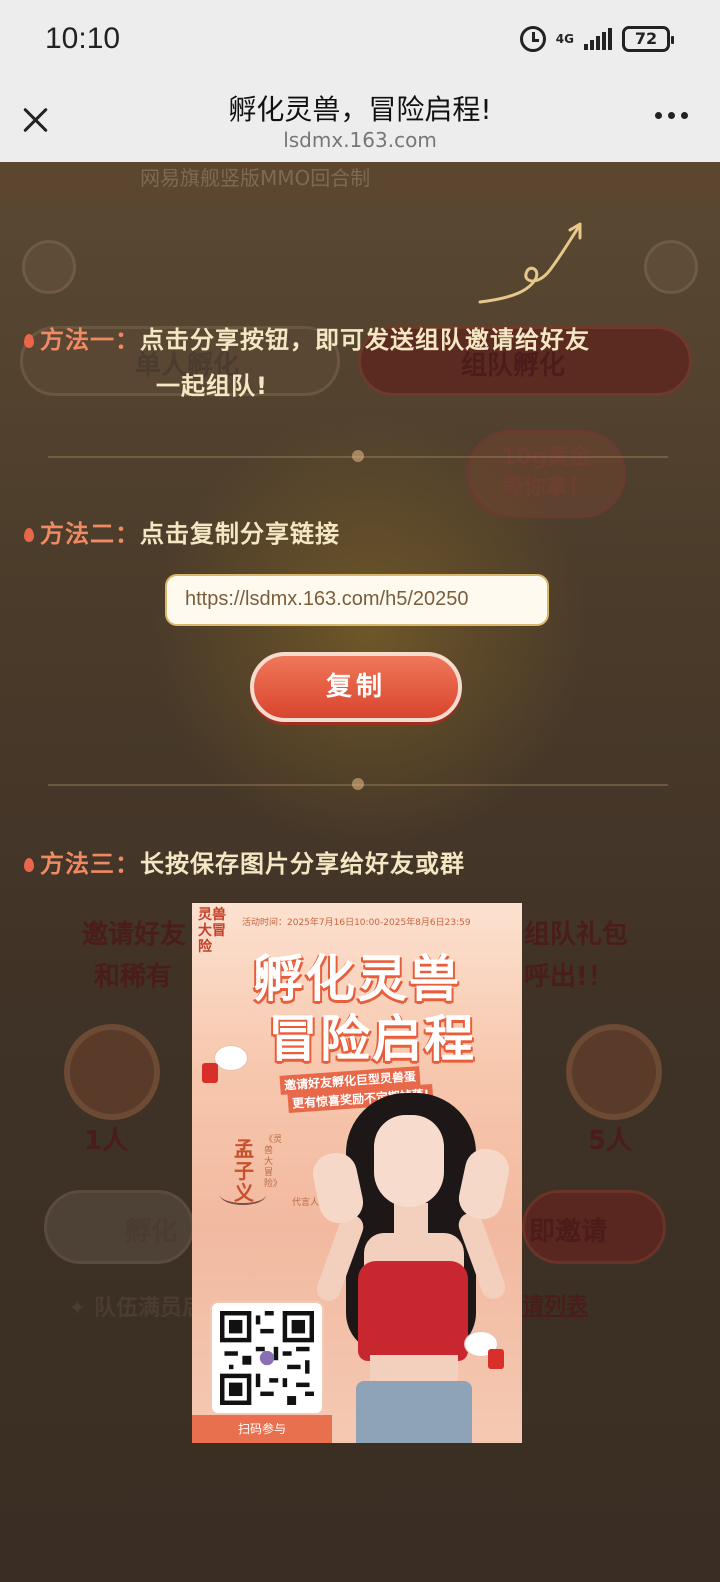 This screenshot has width=720, height=1582. Describe the element at coordinates (546, 457) in the screenshot. I see `gold-reward-line1: 10g黄金` at that location.